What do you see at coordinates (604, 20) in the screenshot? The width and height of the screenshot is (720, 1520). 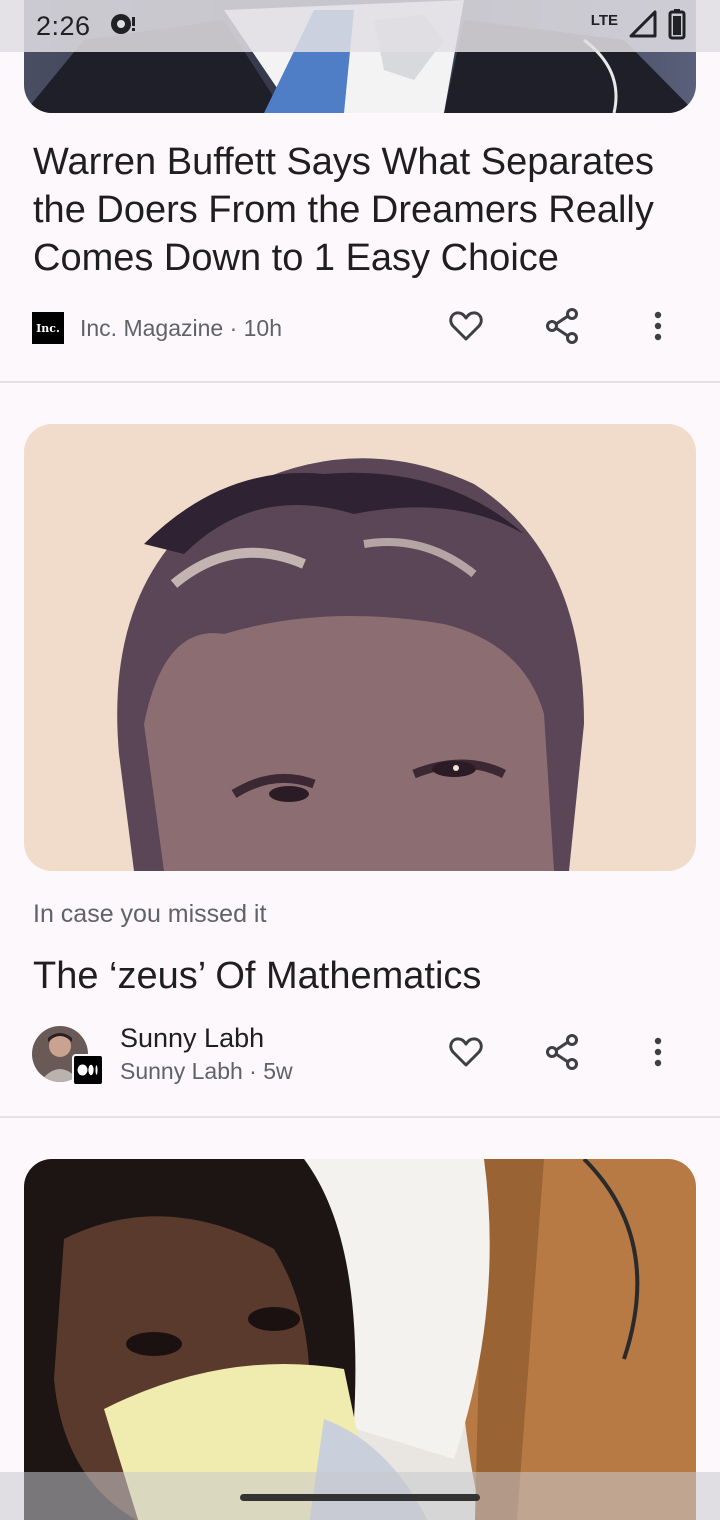 I see `network-type: LTE` at bounding box center [604, 20].